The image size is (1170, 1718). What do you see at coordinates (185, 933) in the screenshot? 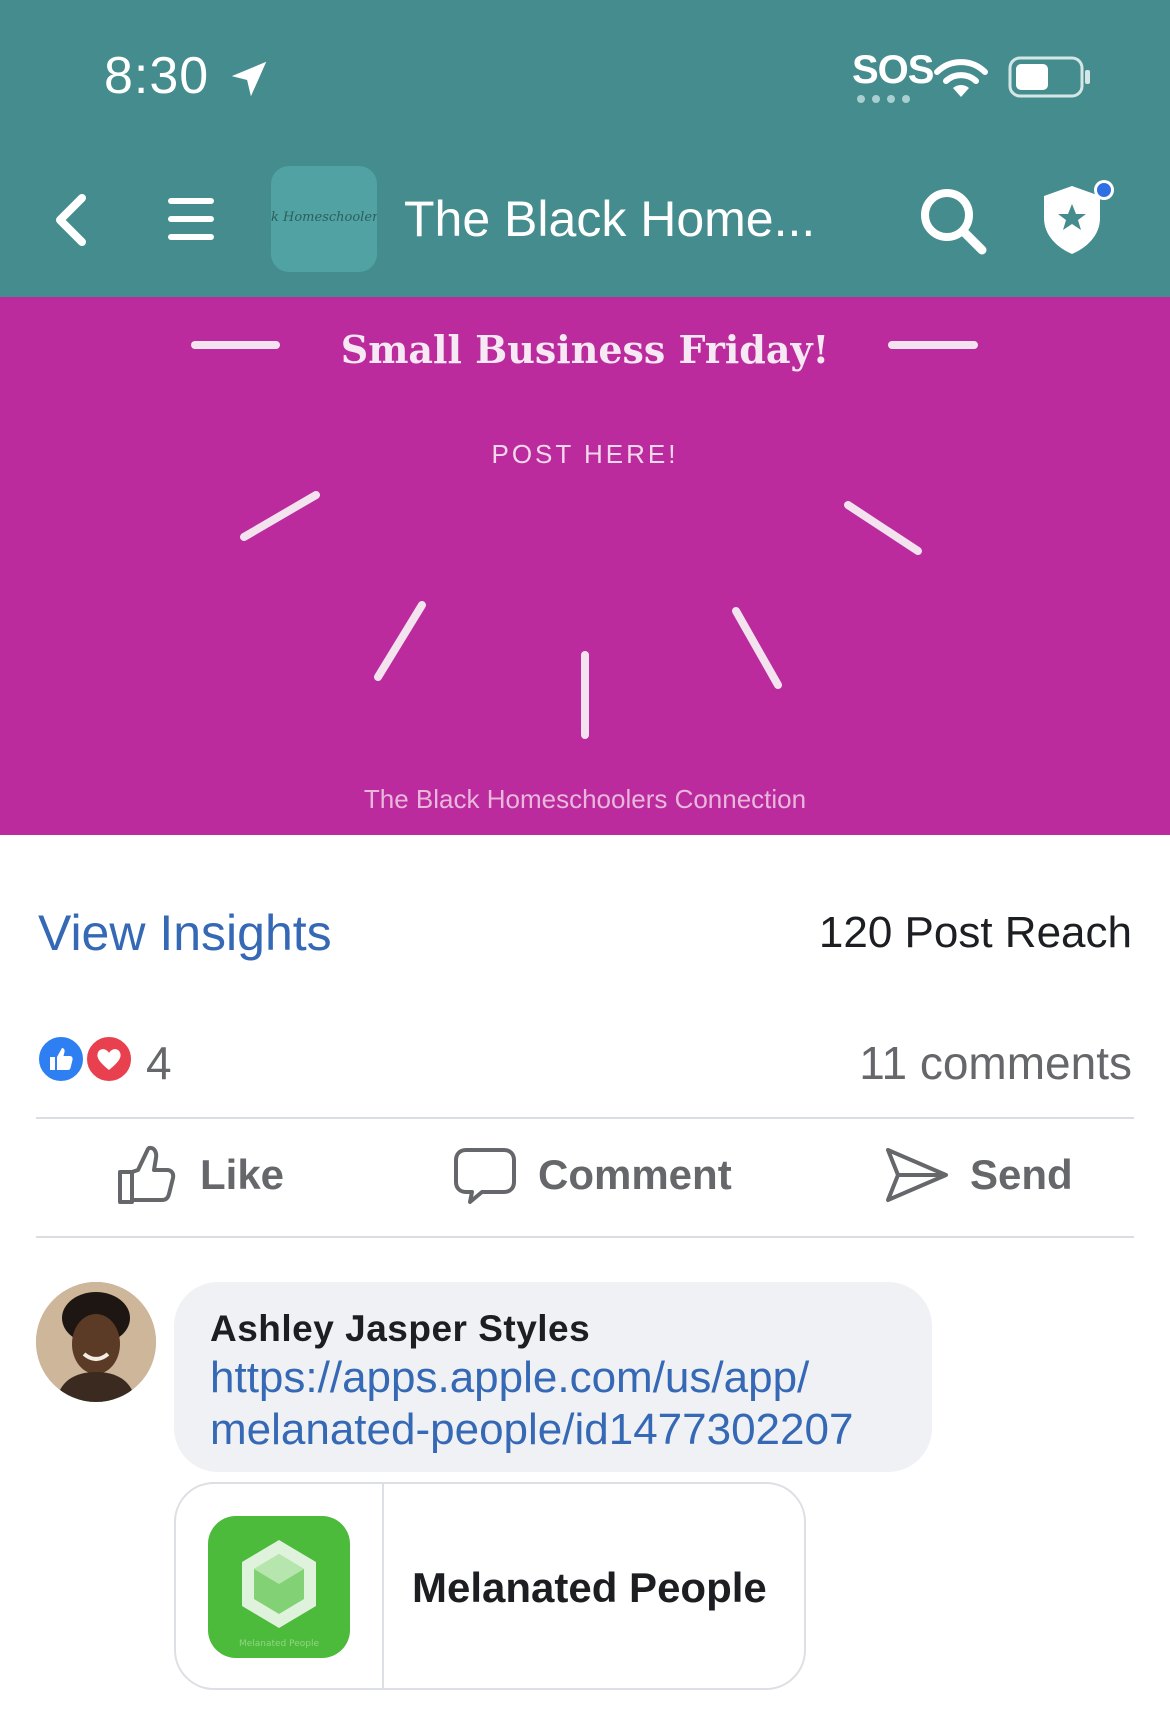
I see `view-insights-link: View Insights` at bounding box center [185, 933].